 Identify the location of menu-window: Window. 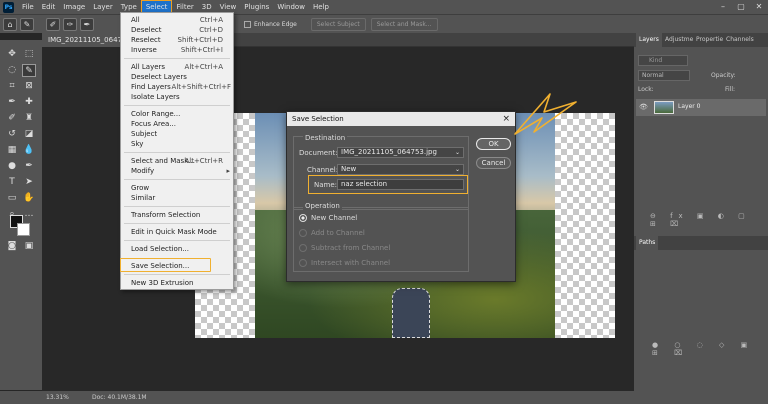
(291, 7).